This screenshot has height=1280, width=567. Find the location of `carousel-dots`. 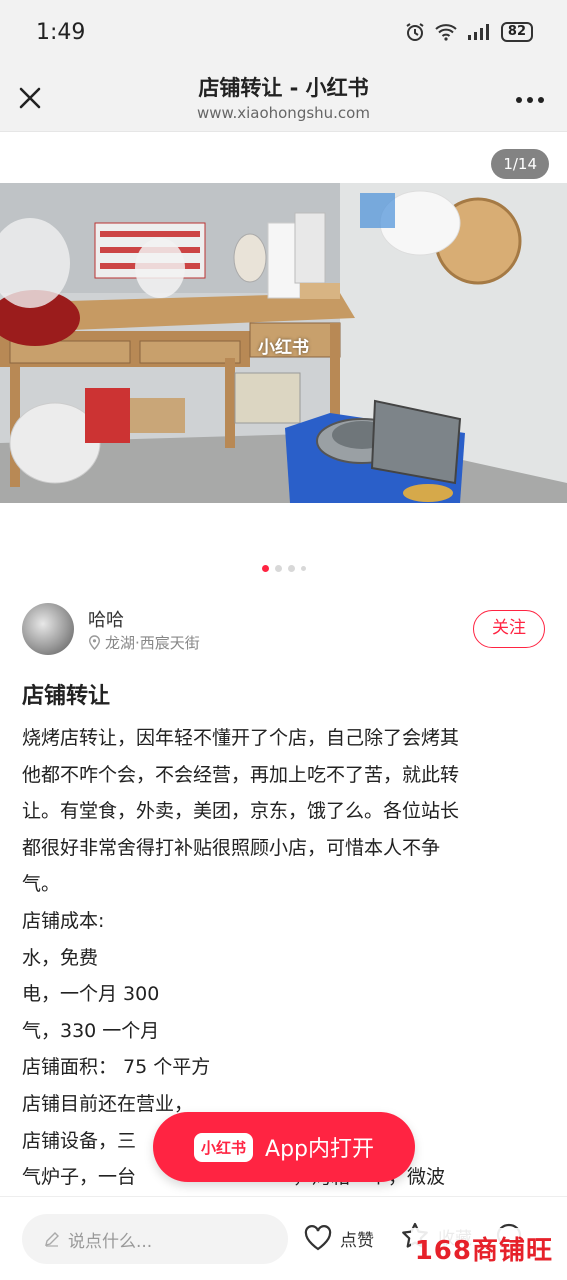

carousel-dots is located at coordinates (283, 568).